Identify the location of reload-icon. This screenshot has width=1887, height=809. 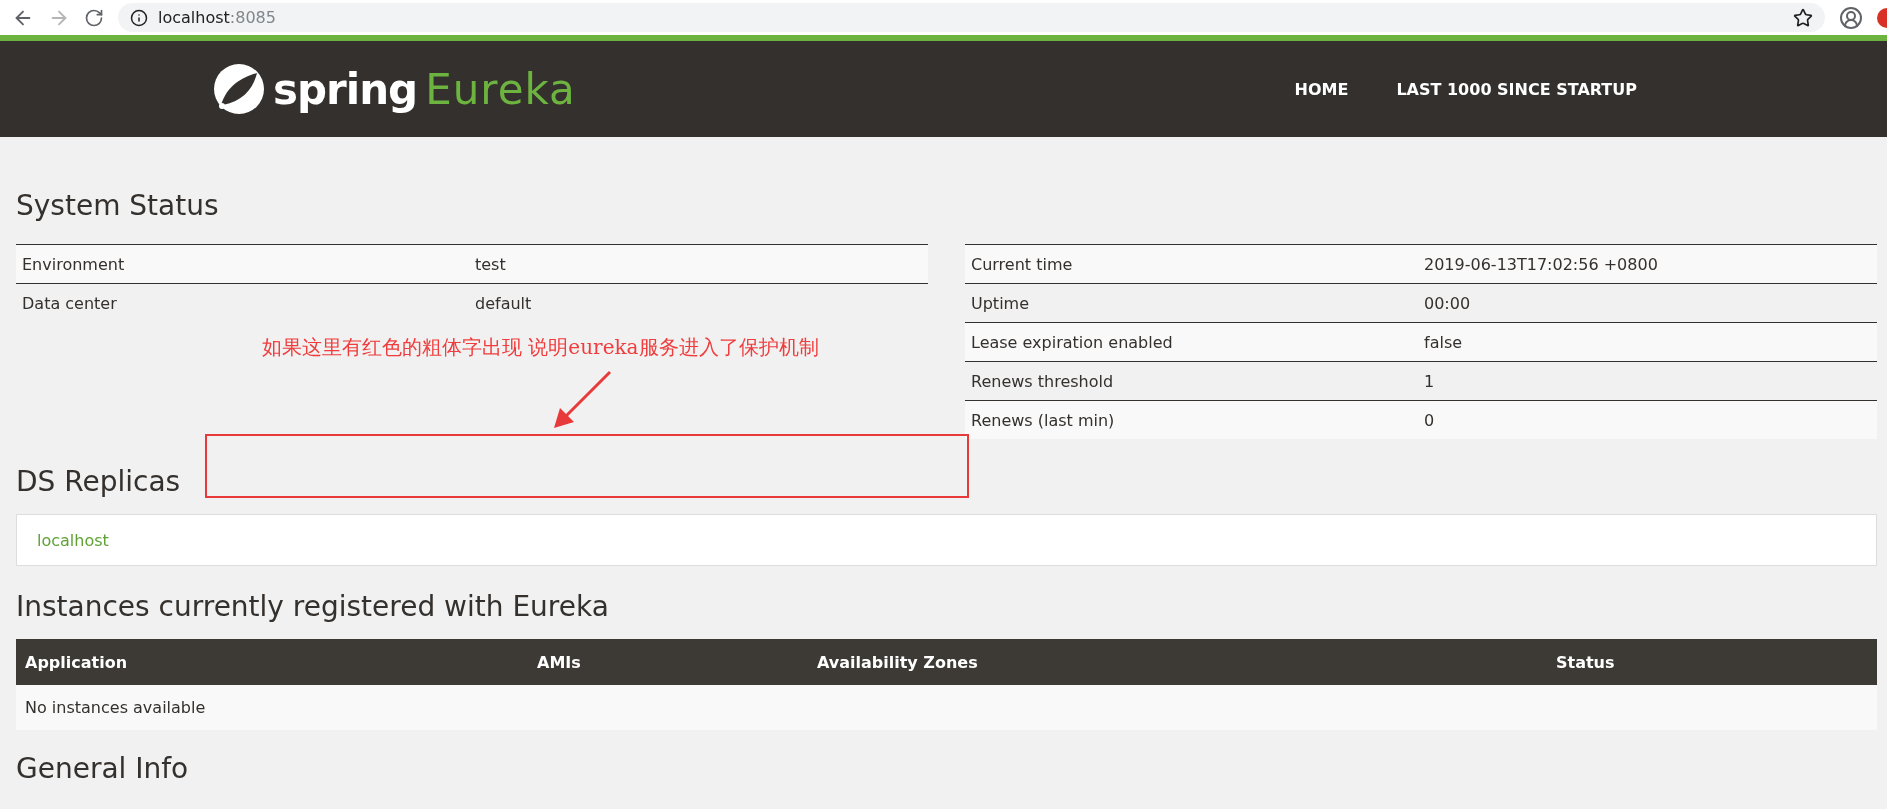
(94, 17).